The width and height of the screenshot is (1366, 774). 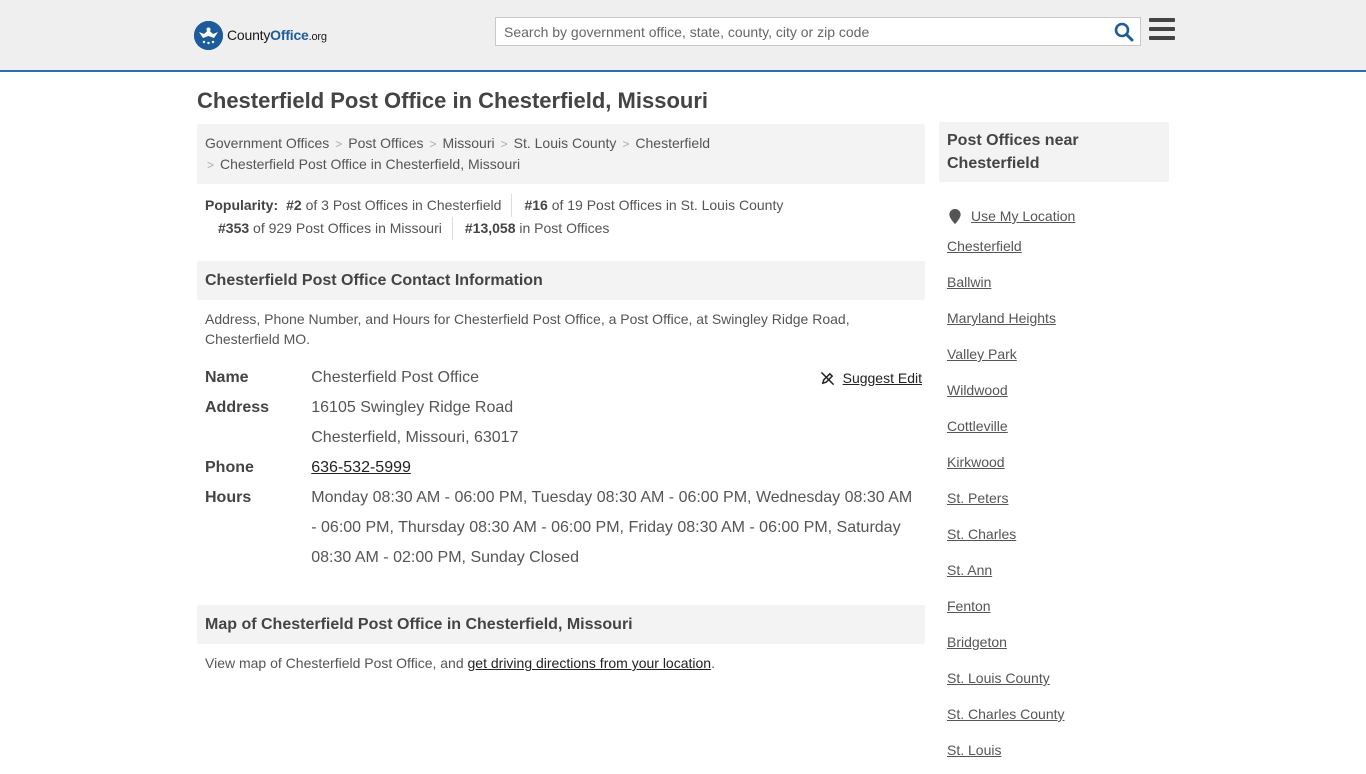 What do you see at coordinates (981, 534) in the screenshot?
I see `nearby-link: St. Charles` at bounding box center [981, 534].